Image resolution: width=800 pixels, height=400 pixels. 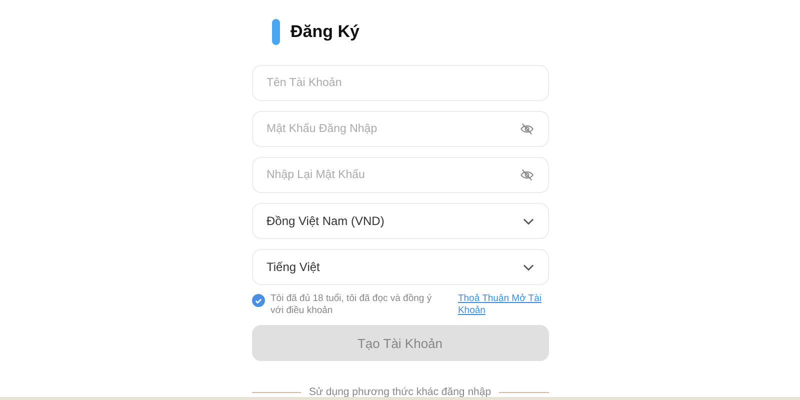 What do you see at coordinates (325, 32) in the screenshot?
I see `page-title: Đăng Ký` at bounding box center [325, 32].